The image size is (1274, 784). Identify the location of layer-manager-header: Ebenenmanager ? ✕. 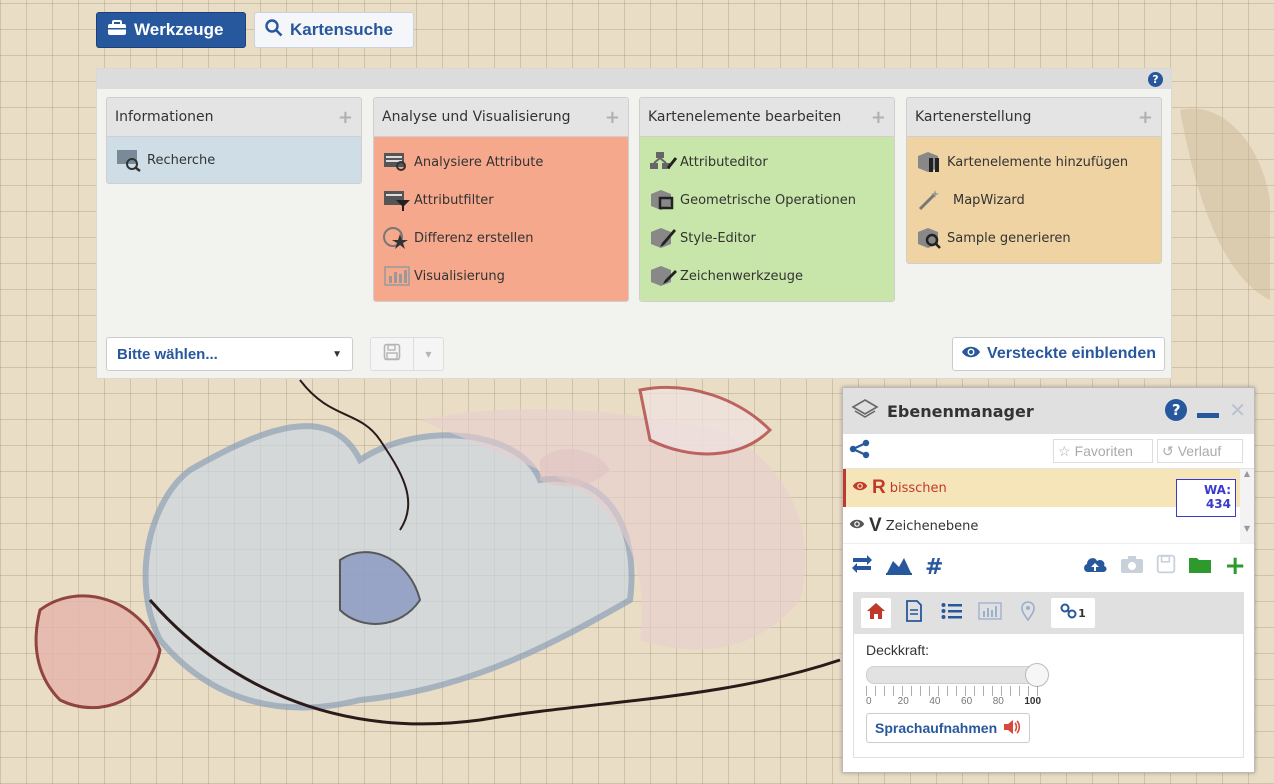
(1048, 411).